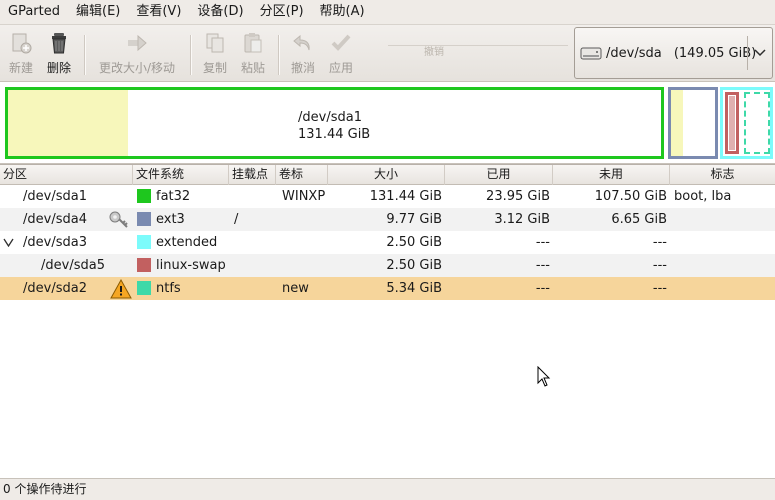  I want to click on table-header: 分区 文件系统 挂载点 卷标 大小 已用 未用 标志, so click(387, 175).